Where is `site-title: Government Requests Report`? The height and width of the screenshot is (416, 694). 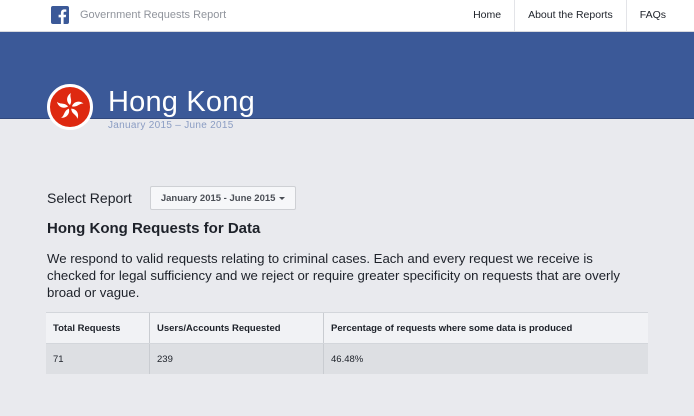
site-title: Government Requests Report is located at coordinates (153, 15).